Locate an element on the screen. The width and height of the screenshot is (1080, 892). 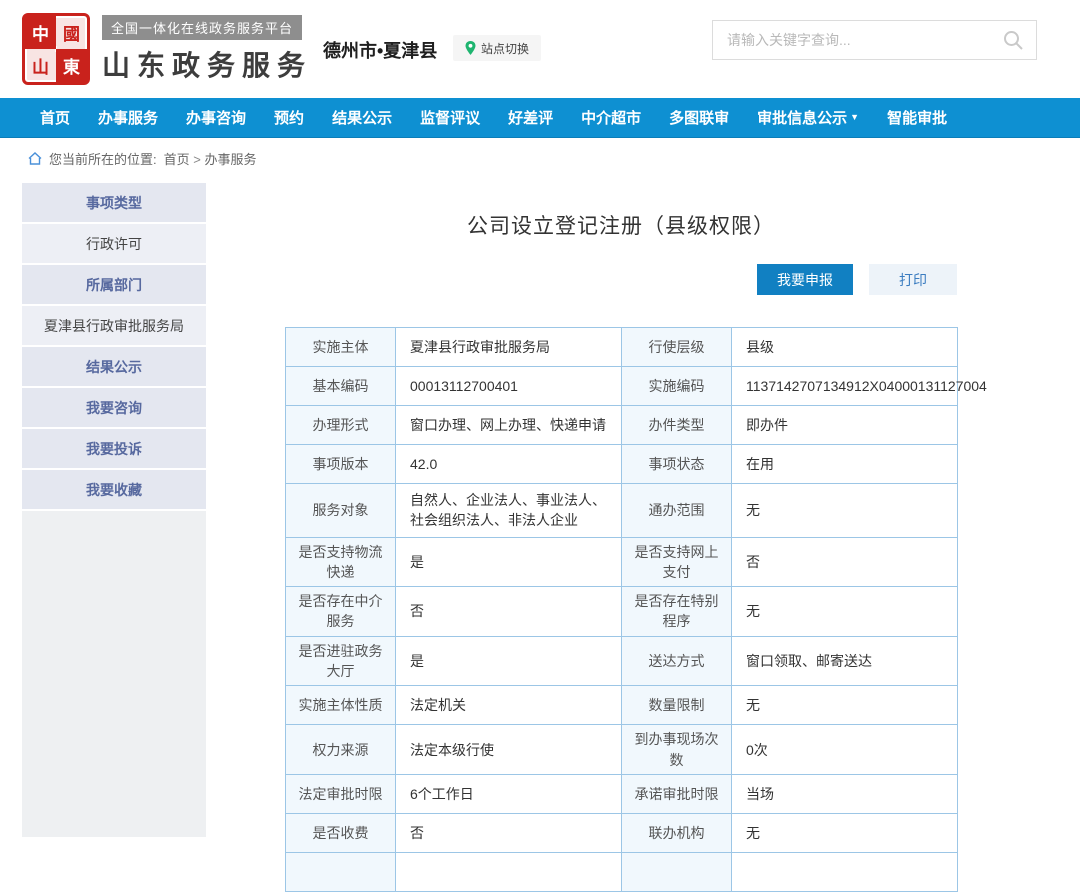
breadcrumb-item: 办事服务 is located at coordinates (230, 159).